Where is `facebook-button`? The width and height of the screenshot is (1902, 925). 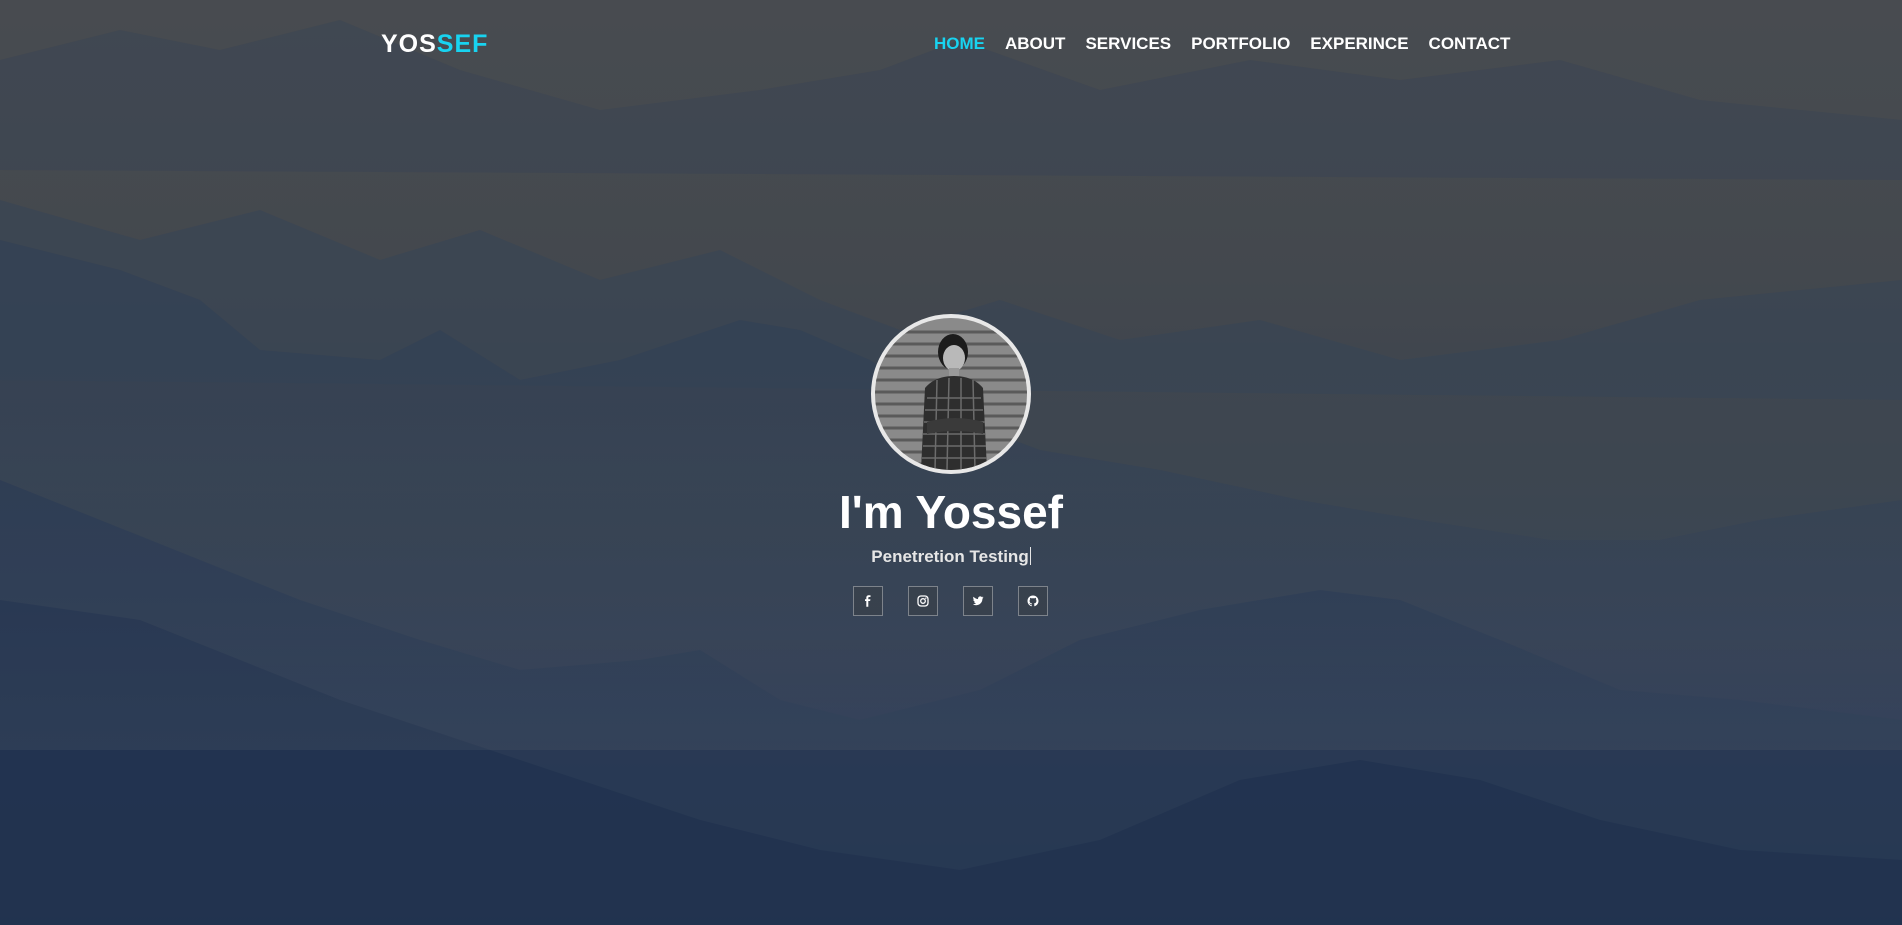 facebook-button is located at coordinates (868, 601).